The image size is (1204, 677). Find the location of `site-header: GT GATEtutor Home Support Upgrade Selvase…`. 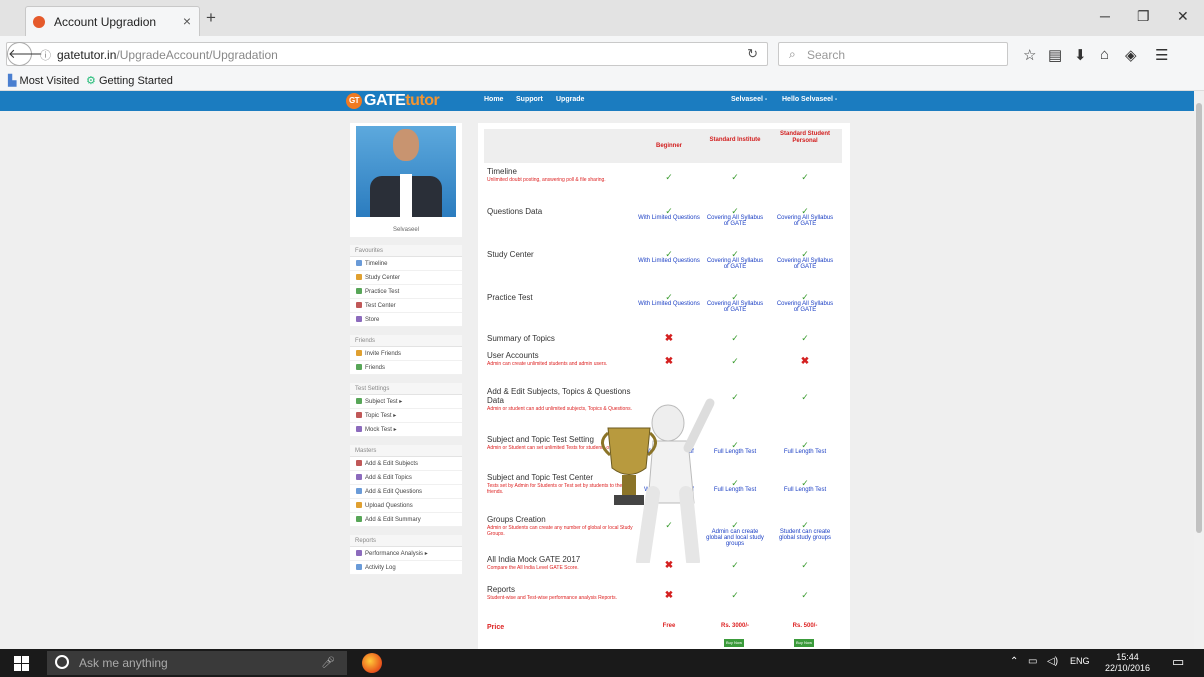

site-header: GT GATEtutor Home Support Upgrade Selvase… is located at coordinates (597, 101).